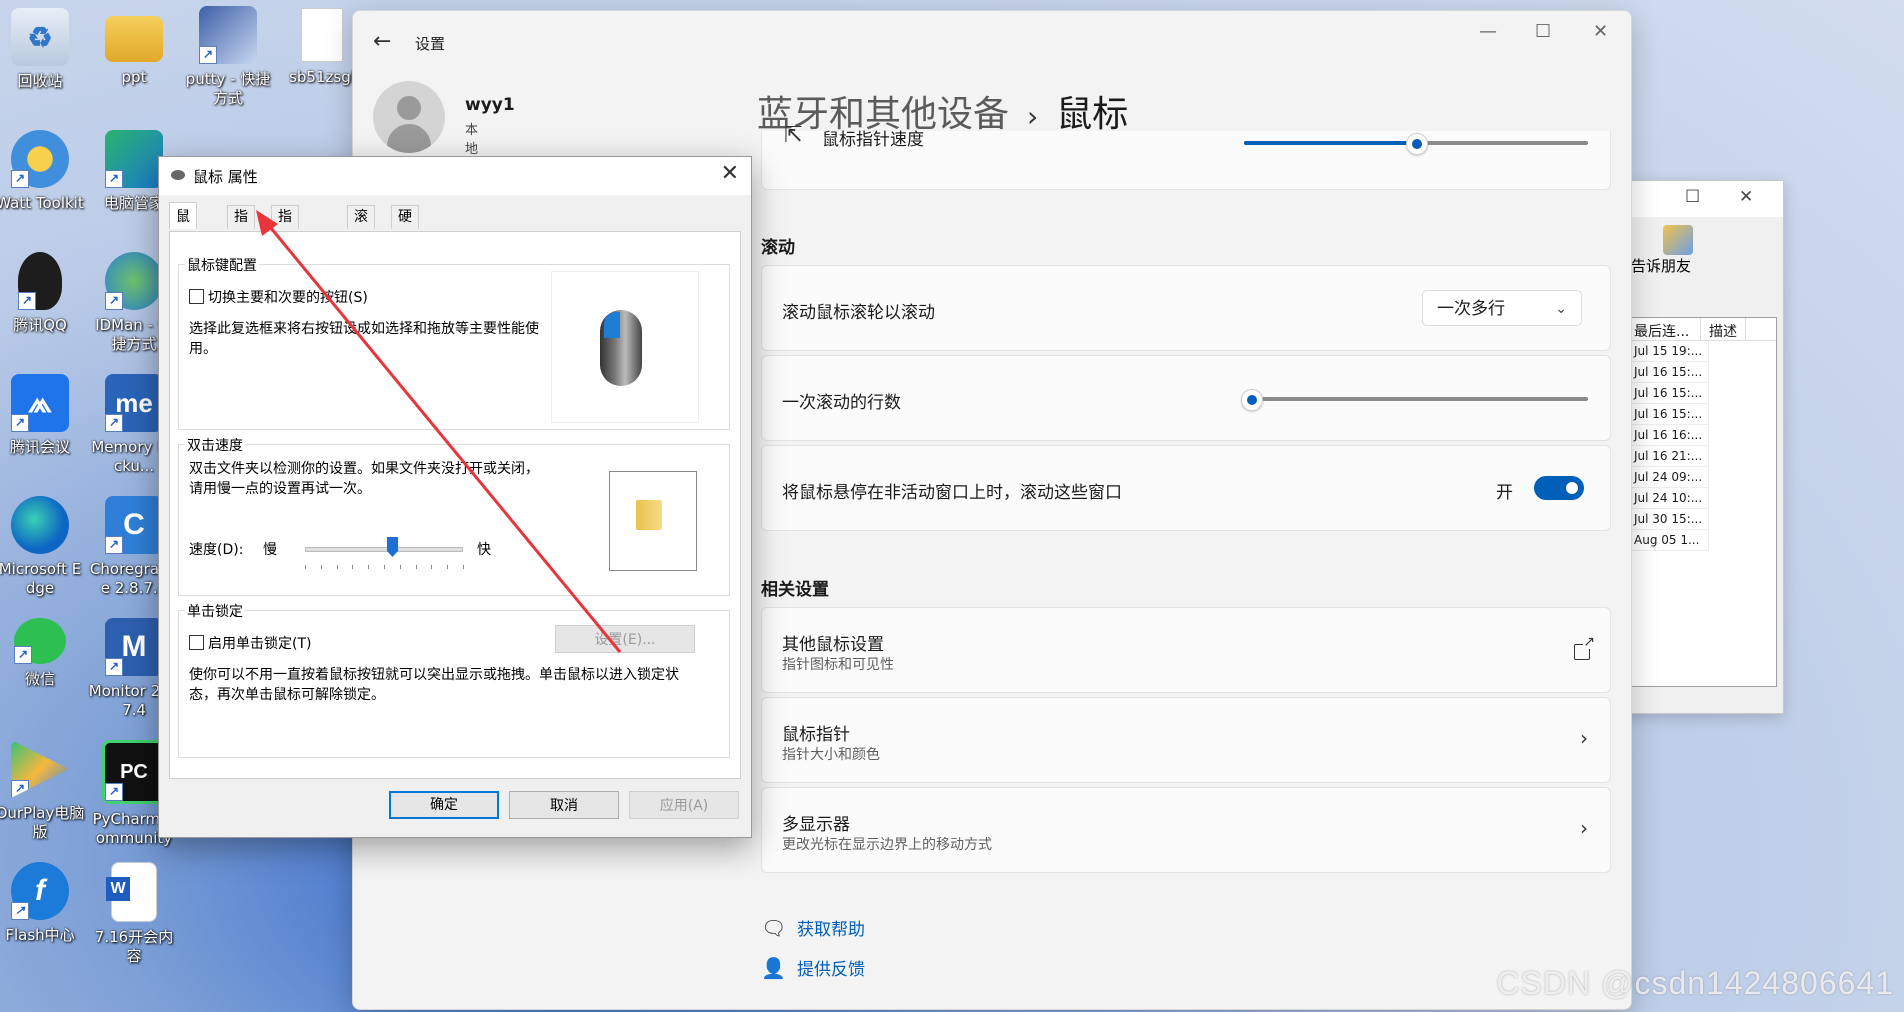 The width and height of the screenshot is (1904, 1012). I want to click on open-external-icon, so click(1585, 647).